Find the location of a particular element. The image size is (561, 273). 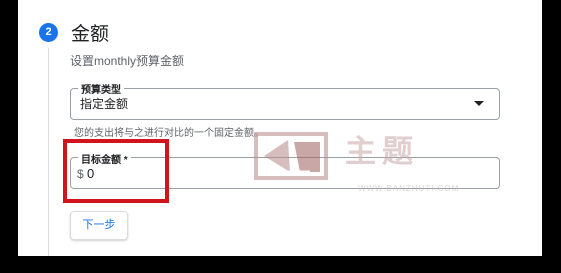

caret-down-icon is located at coordinates (479, 103).